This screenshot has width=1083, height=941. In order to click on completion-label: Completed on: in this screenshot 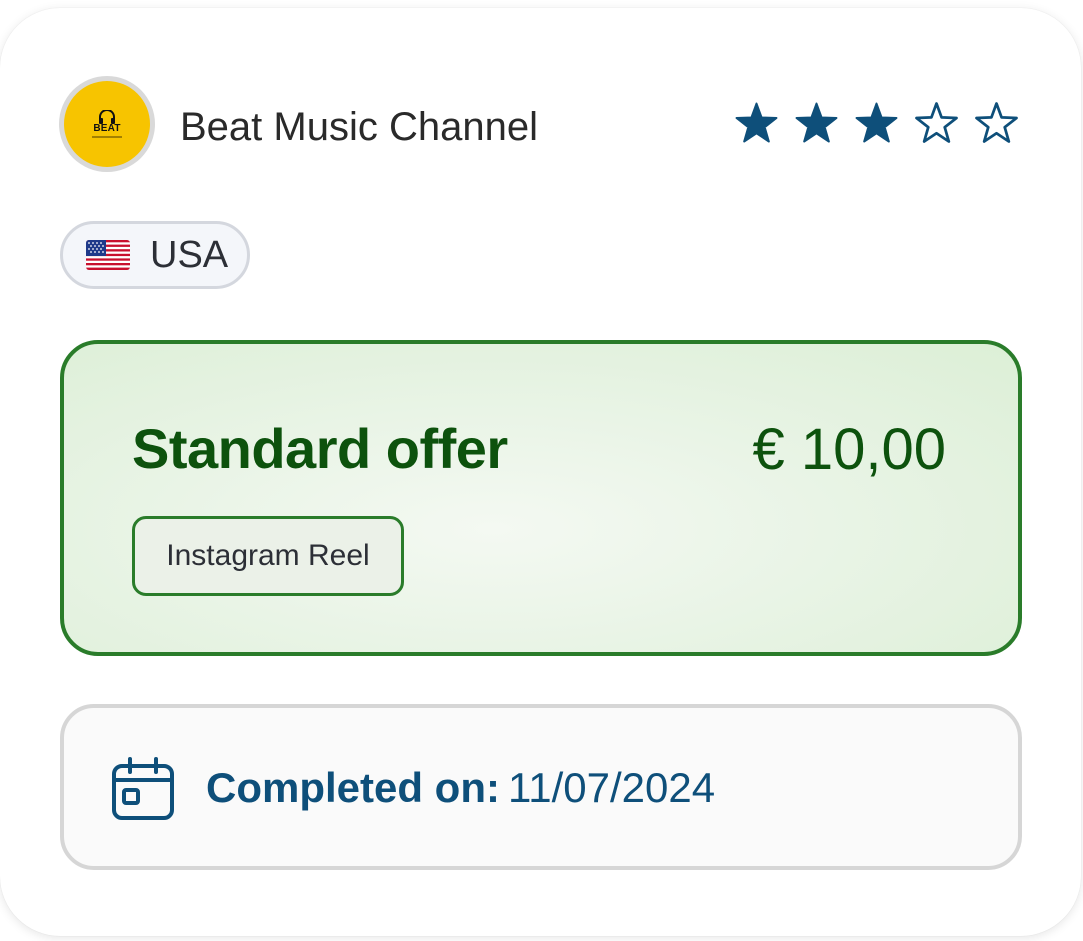, I will do `click(353, 787)`.